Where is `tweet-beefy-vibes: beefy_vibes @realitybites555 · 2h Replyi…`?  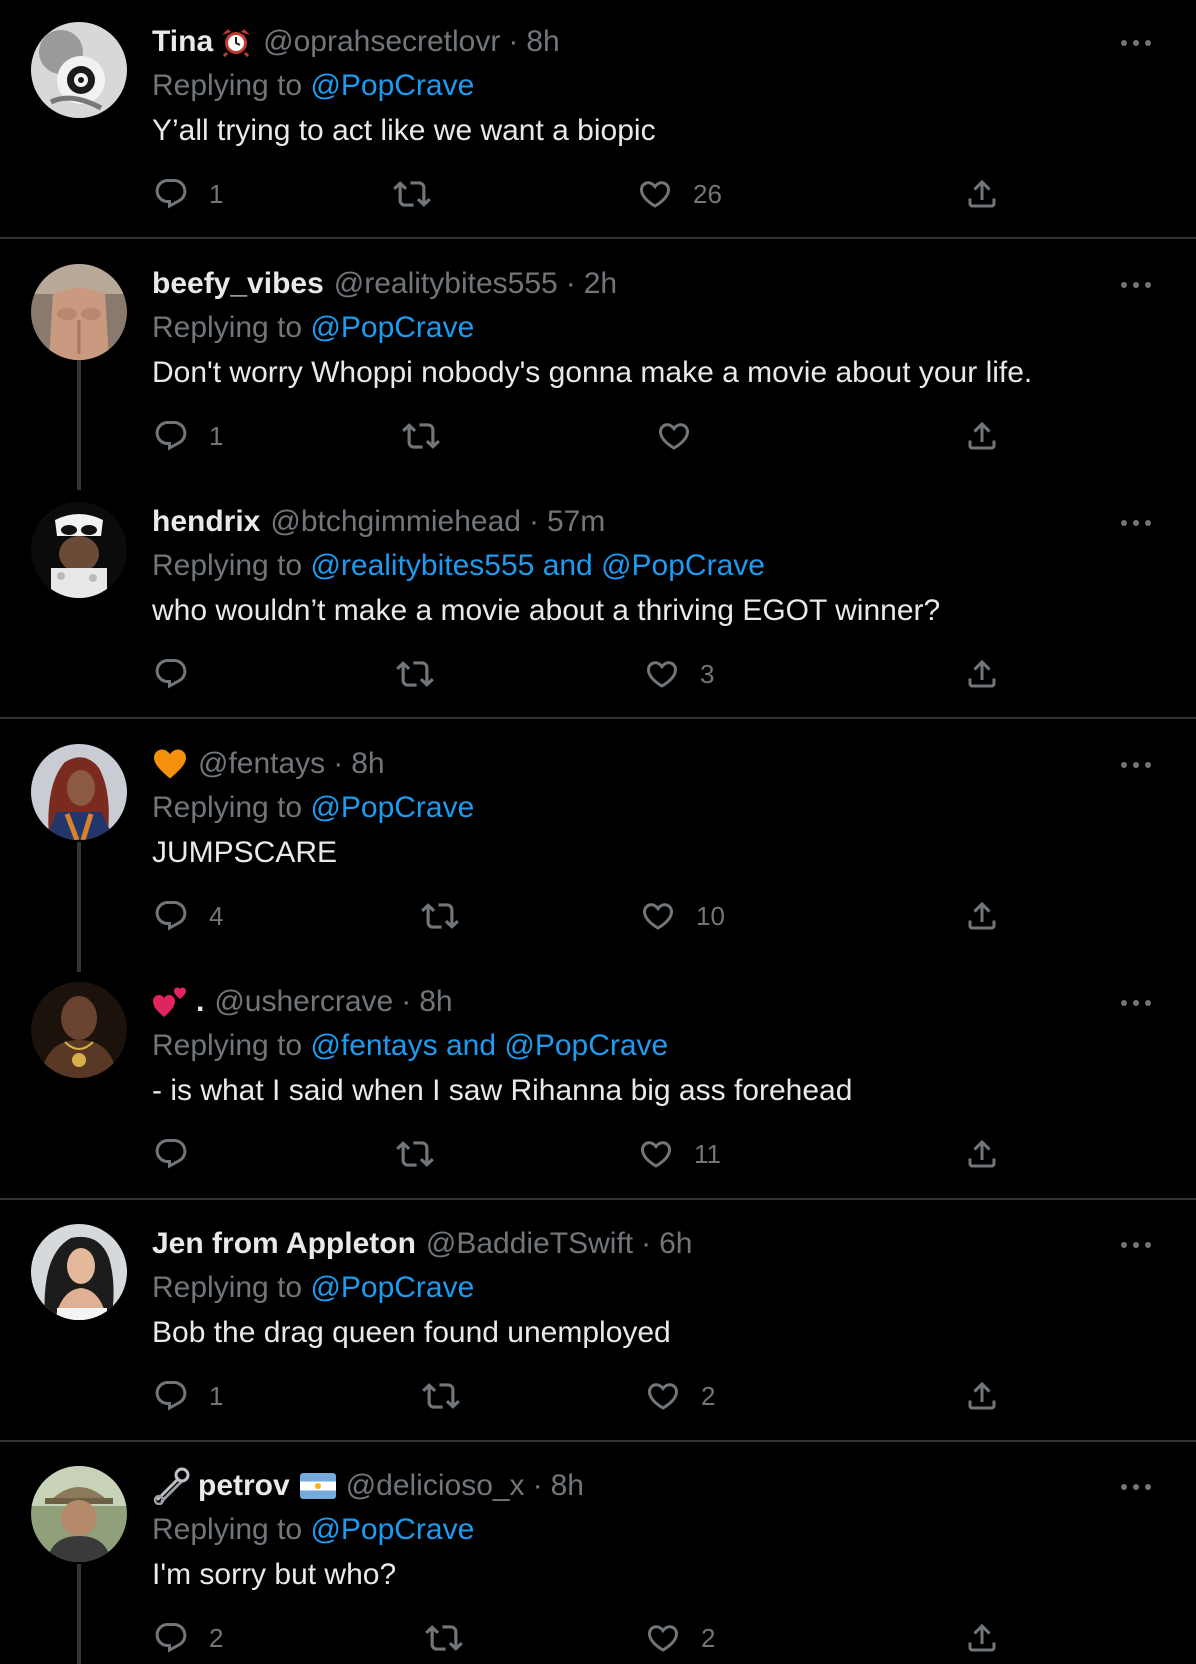
tweet-beefy-vibes: beefy_vibes @realitybites555 · 2h Replyi… is located at coordinates (598, 361).